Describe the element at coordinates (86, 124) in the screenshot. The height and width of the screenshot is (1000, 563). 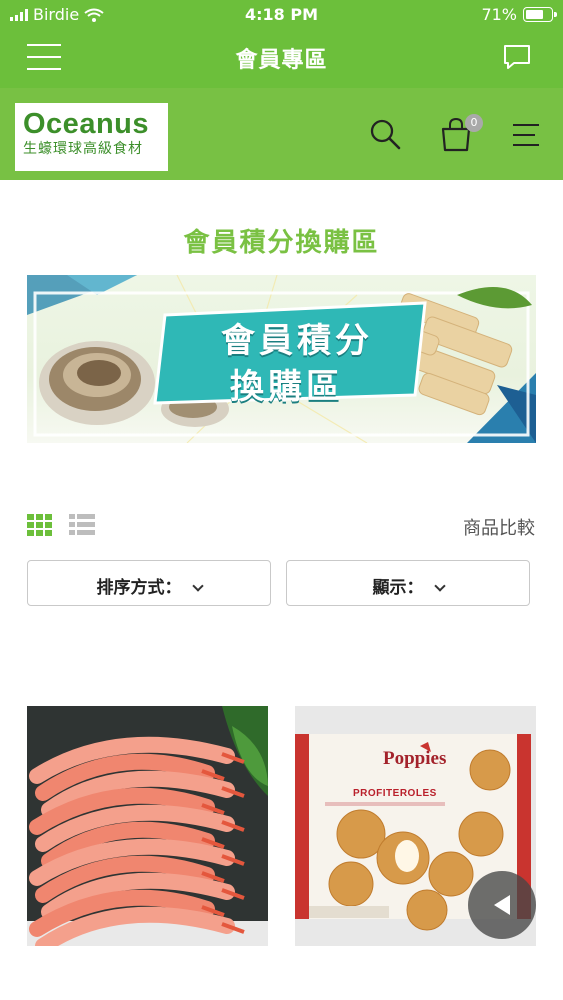
I see `logo-name: Oceanus` at that location.